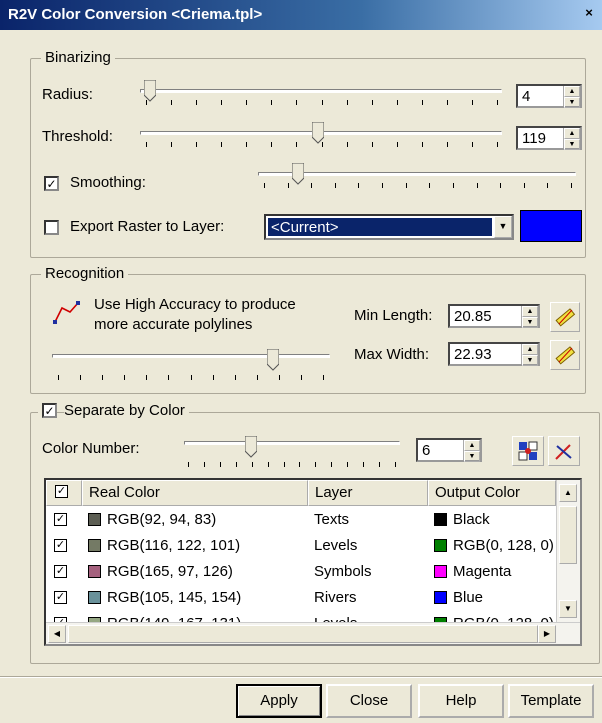 This screenshot has height=723, width=602. I want to click on scroll-thumb, so click(568, 535).